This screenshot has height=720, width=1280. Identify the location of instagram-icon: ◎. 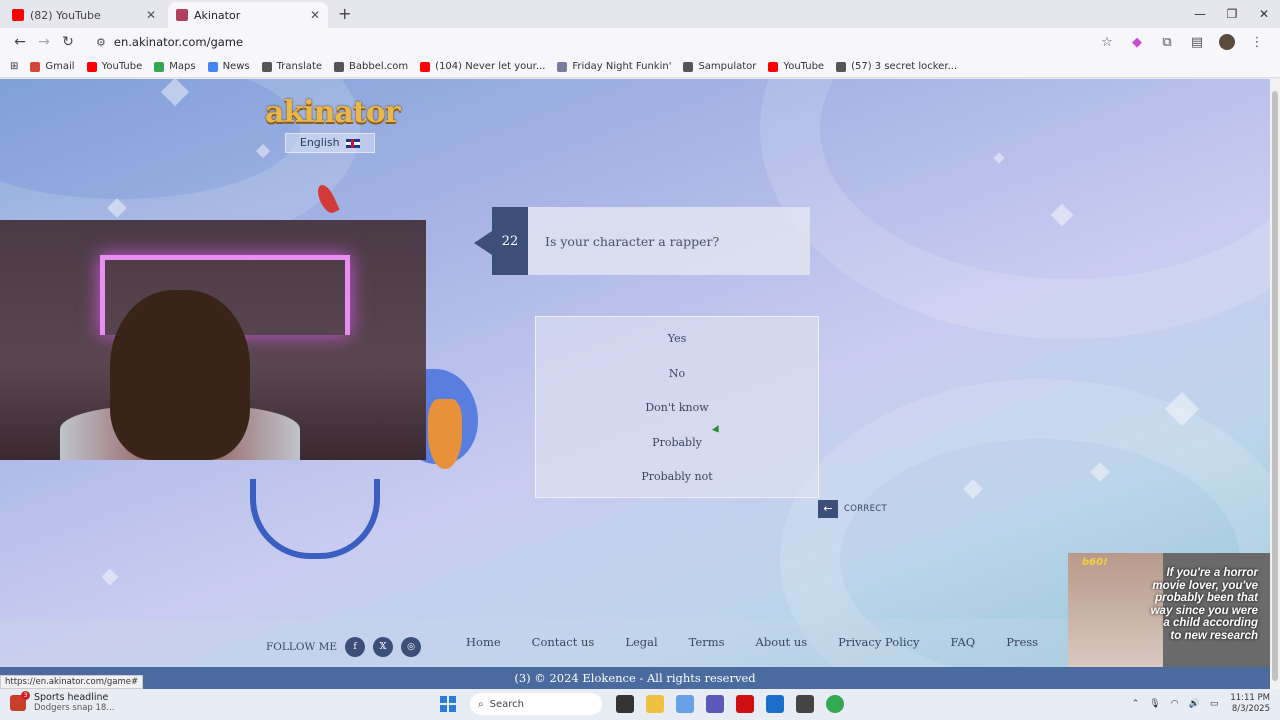
(411, 647).